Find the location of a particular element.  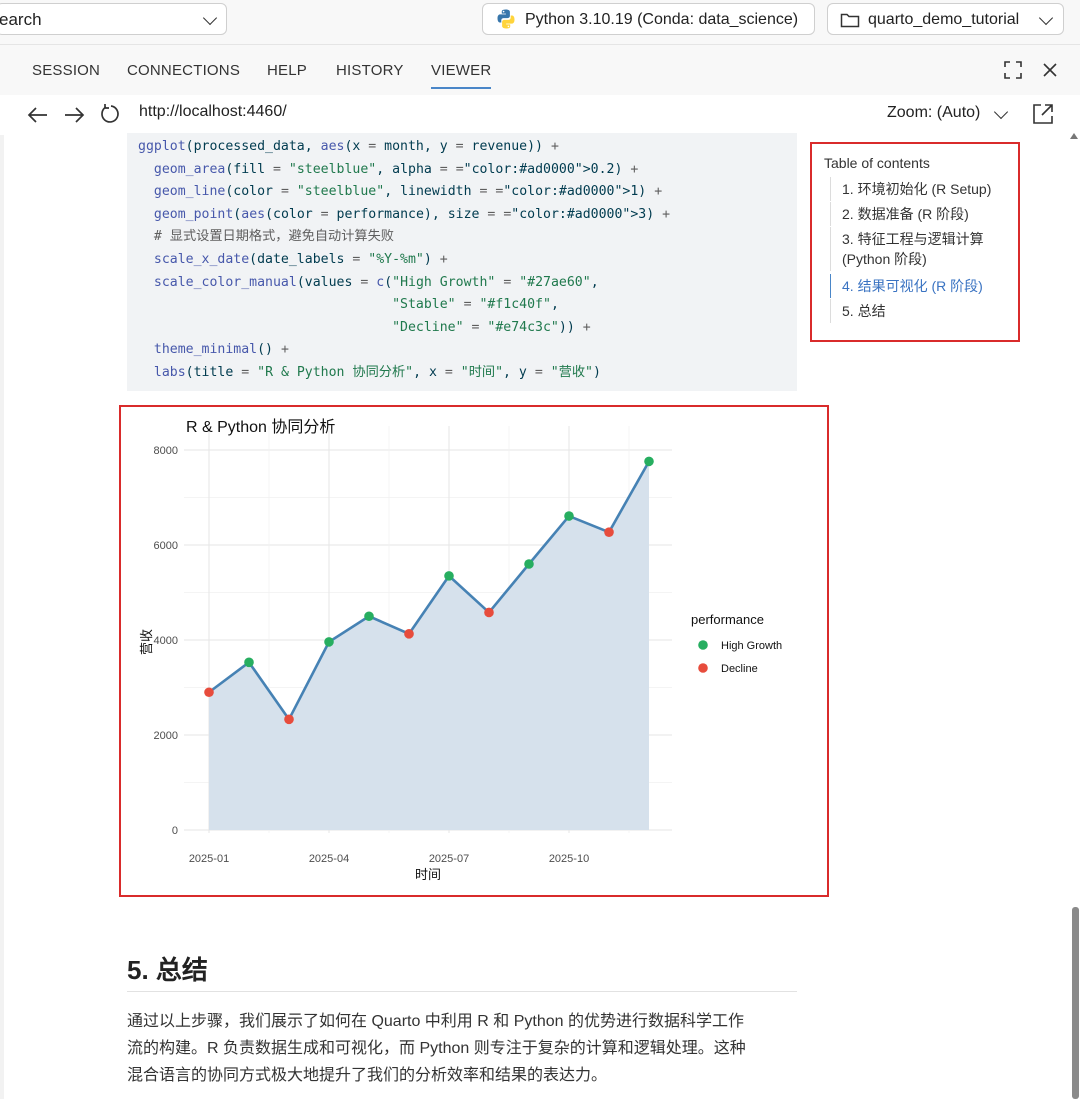

viewer-address-bar: http://localhost:4460/ Zoom: (Auto) is located at coordinates (540, 115).